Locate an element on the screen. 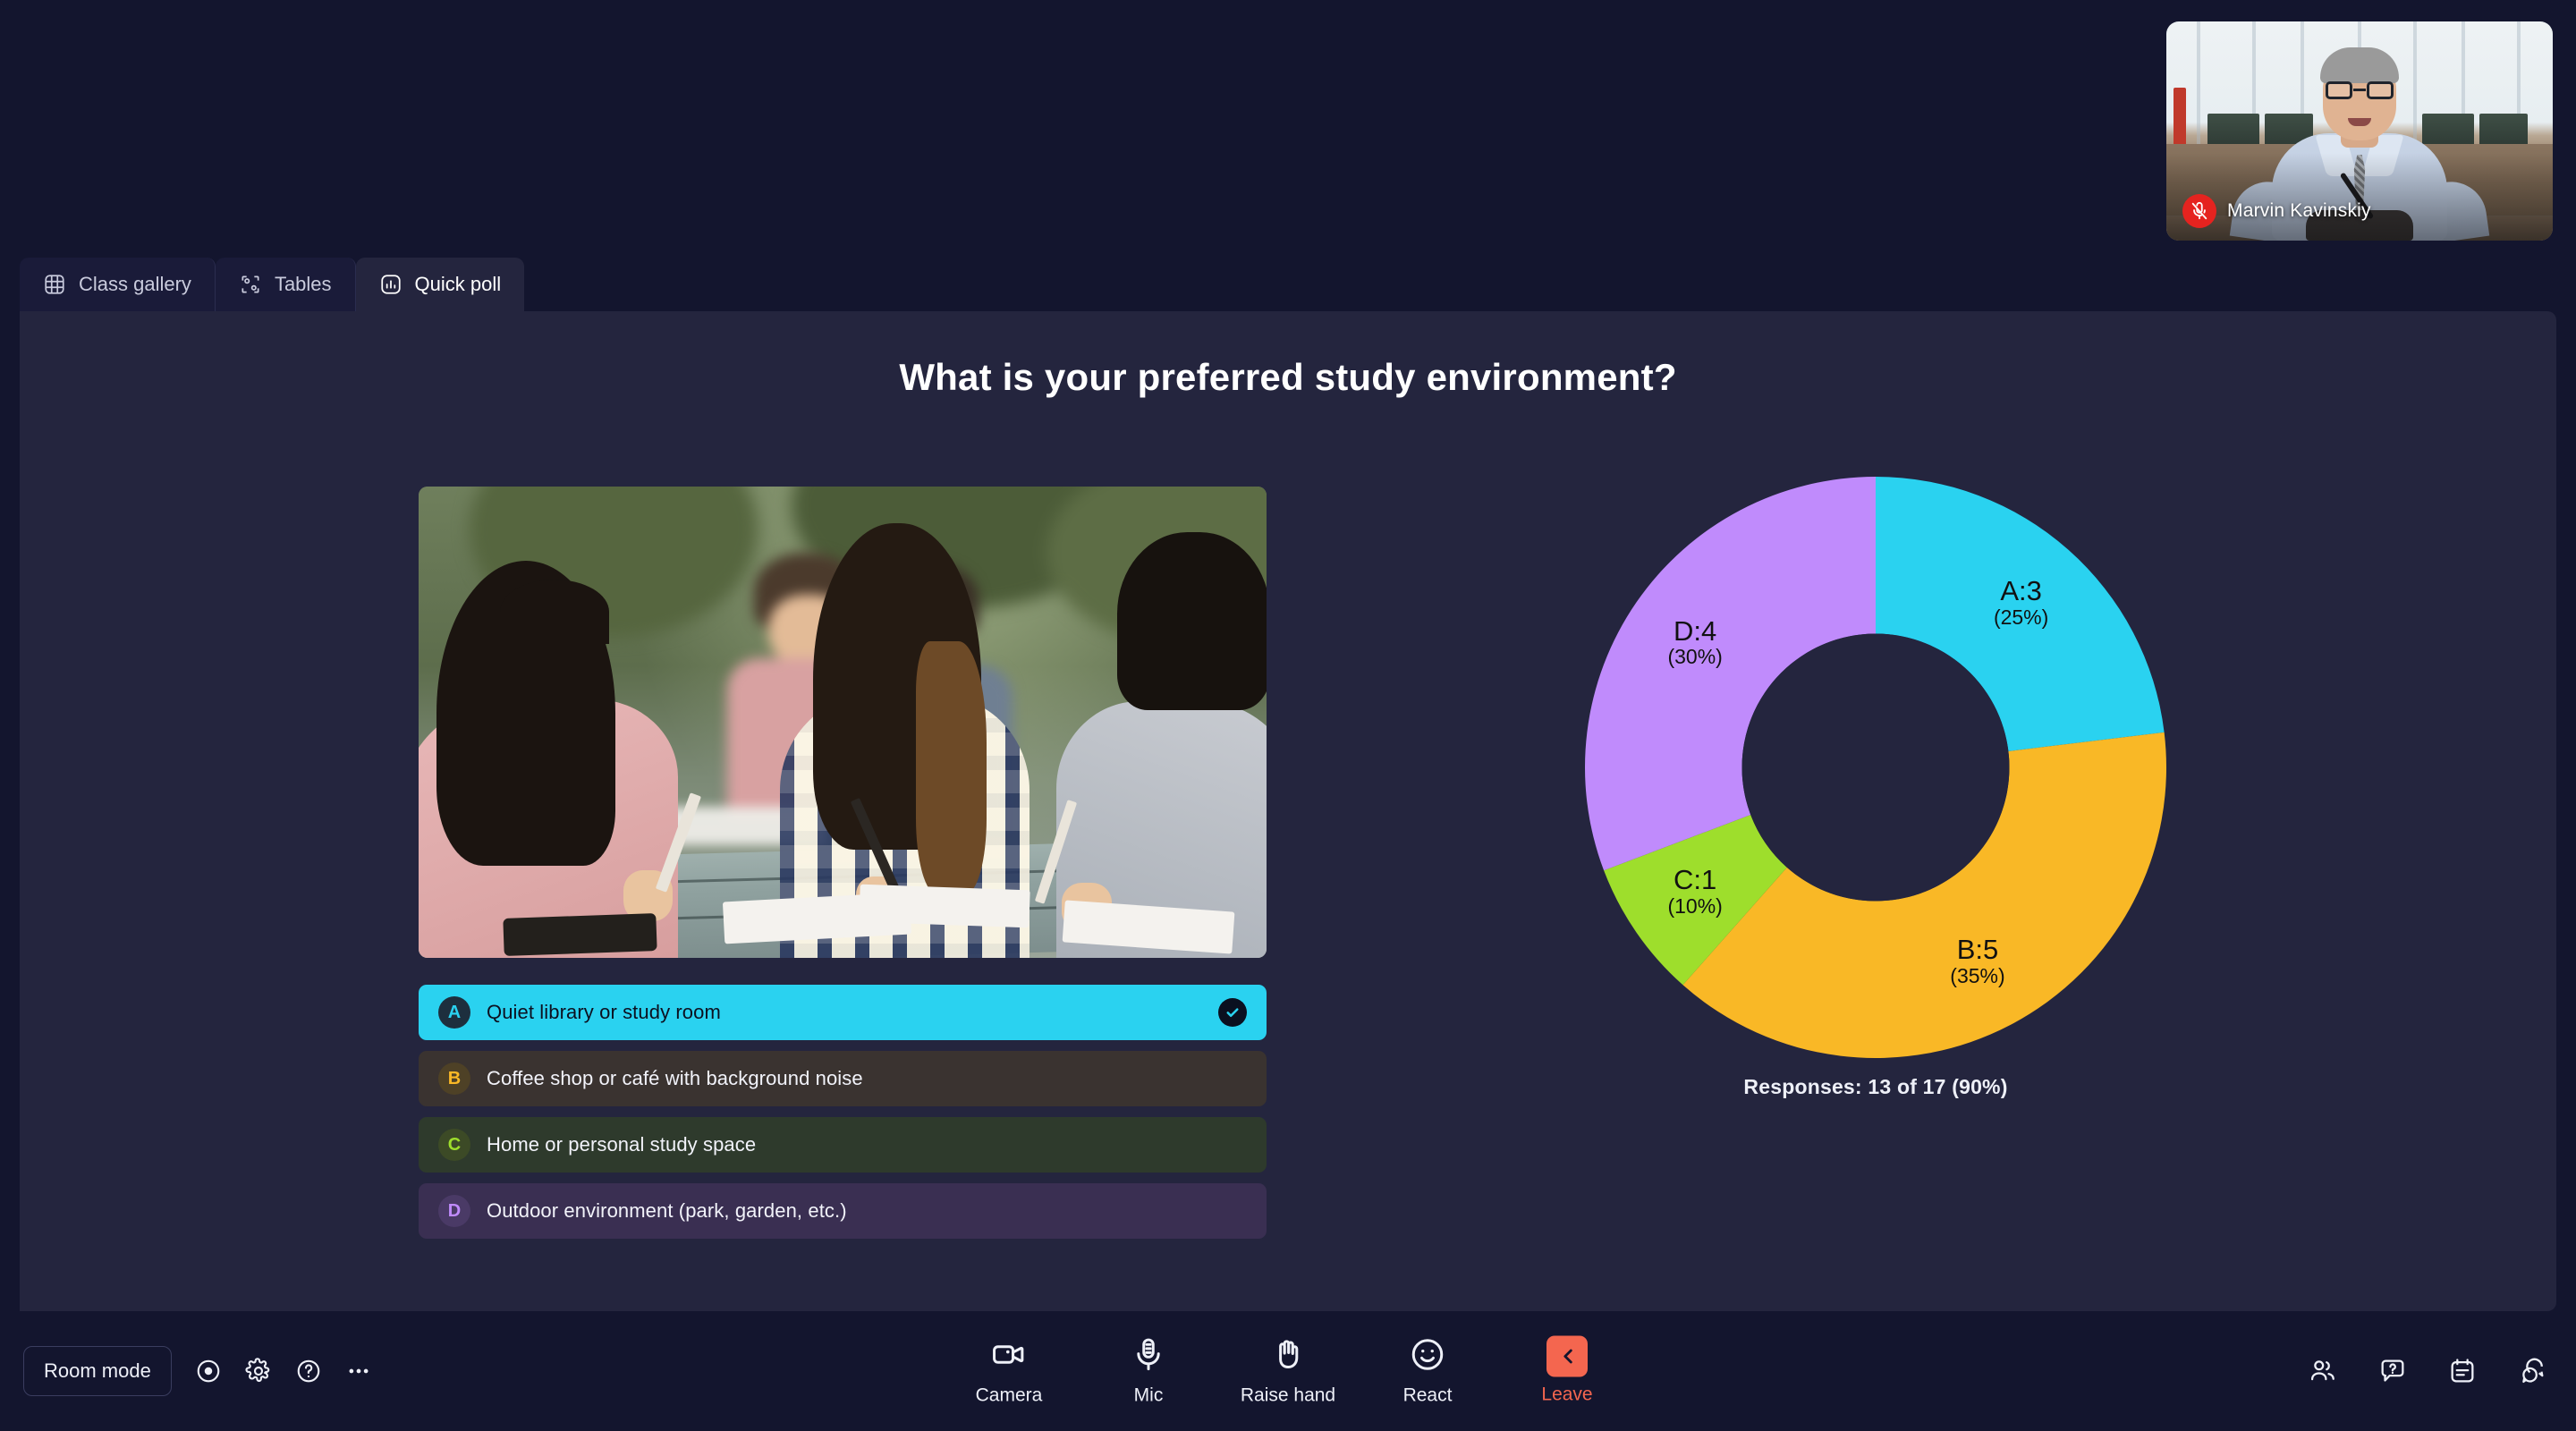  chat-bubbles-icon is located at coordinates (2532, 1371).